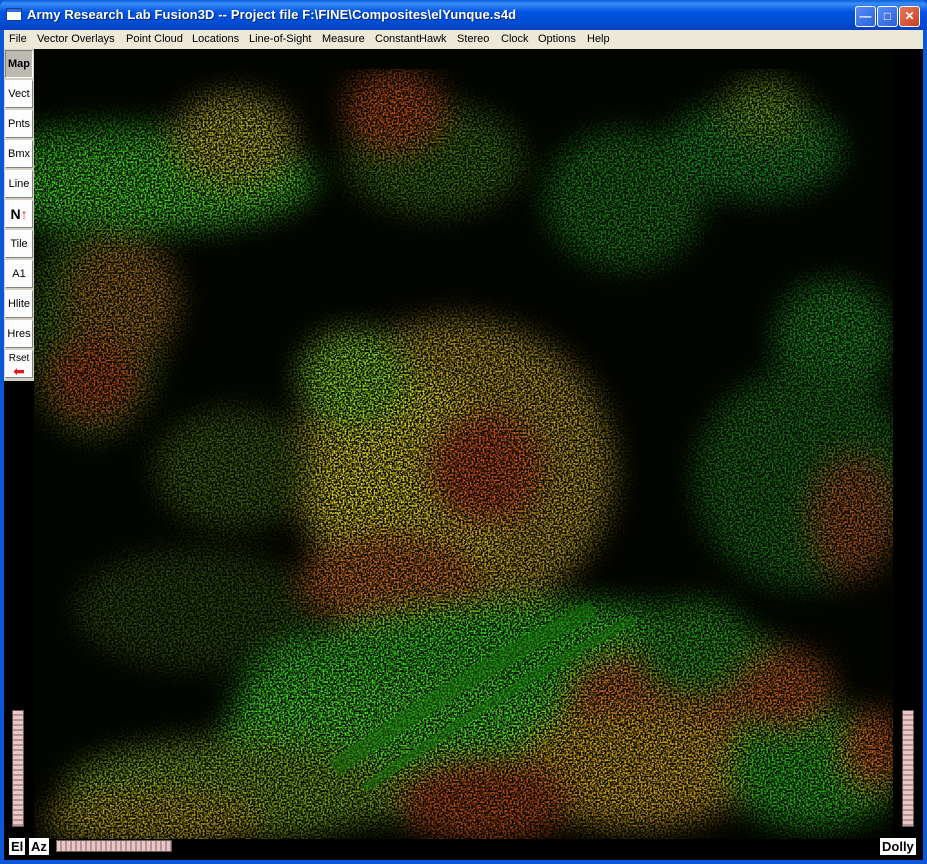 This screenshot has width=927, height=864. I want to click on menu-locations: Locations, so click(215, 39).